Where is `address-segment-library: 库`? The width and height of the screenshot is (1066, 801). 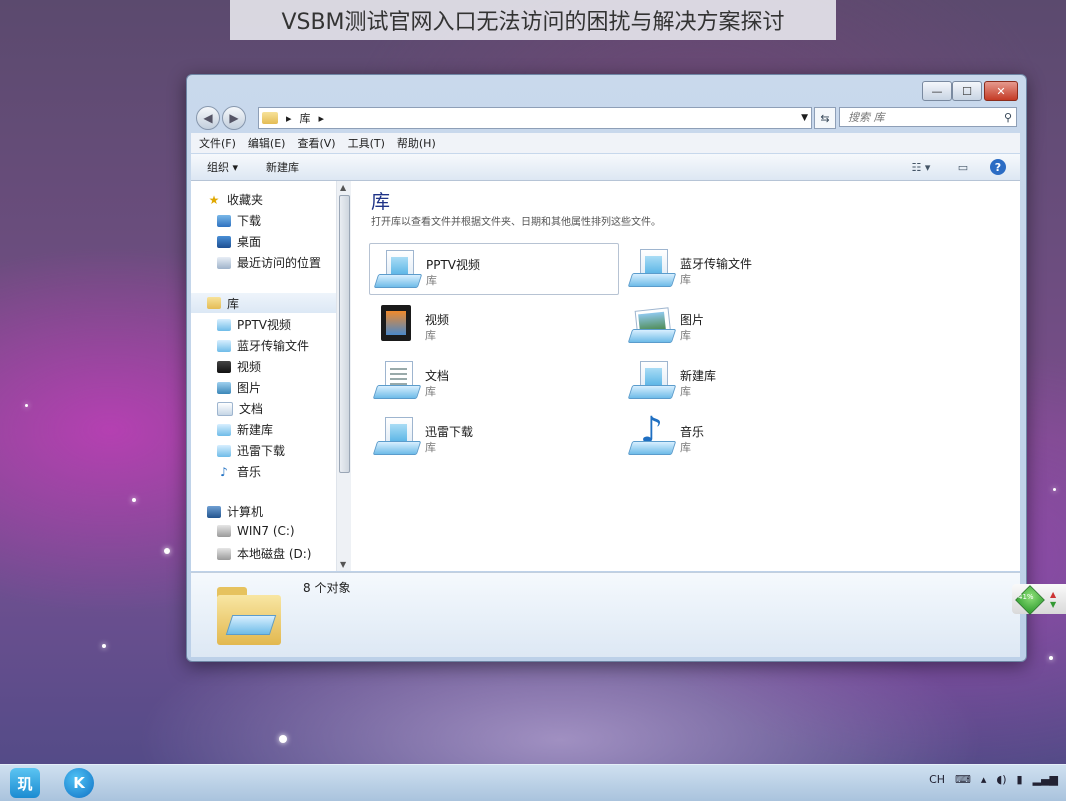
address-segment-library: 库 is located at coordinates (305, 118).